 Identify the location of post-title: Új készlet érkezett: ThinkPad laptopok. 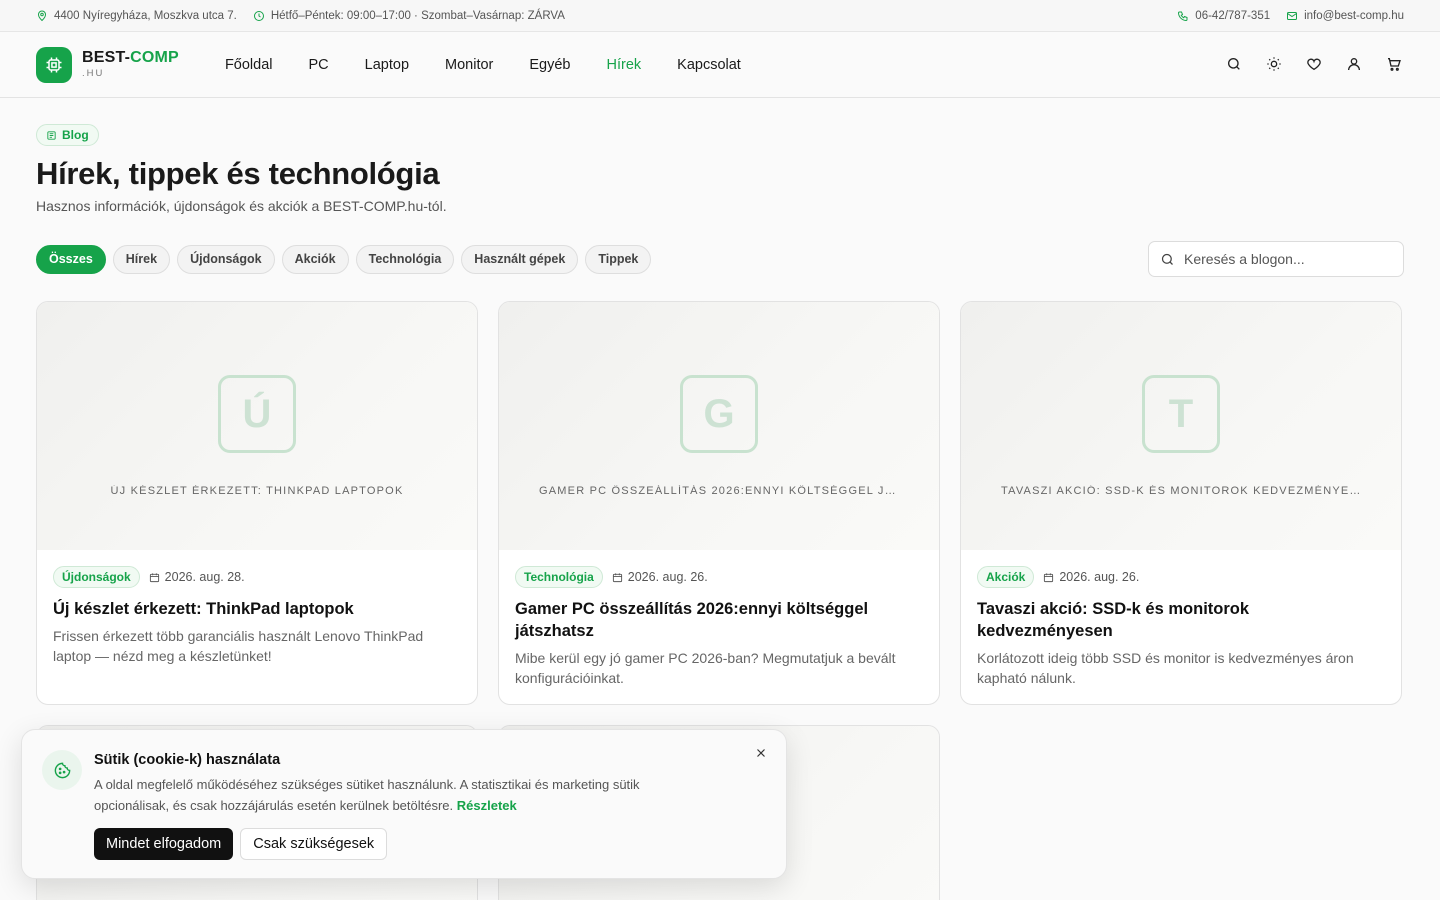
(257, 609).